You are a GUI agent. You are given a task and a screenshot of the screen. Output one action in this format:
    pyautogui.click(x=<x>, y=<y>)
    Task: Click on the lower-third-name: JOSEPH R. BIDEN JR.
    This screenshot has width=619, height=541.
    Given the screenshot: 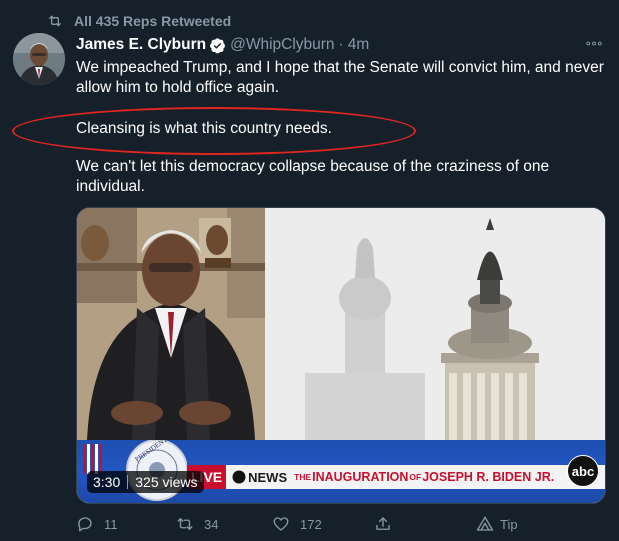 What is the action you would take?
    pyautogui.click(x=488, y=477)
    